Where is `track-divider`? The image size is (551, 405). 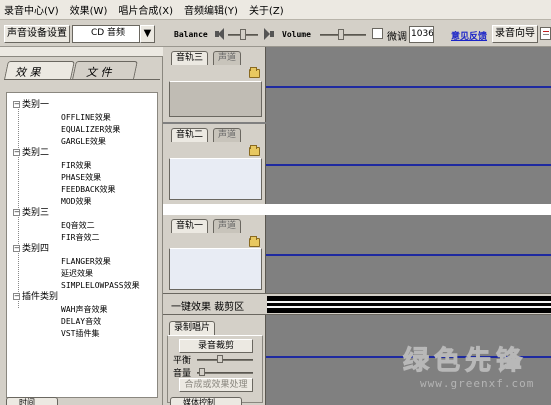 track-divider is located at coordinates (357, 209).